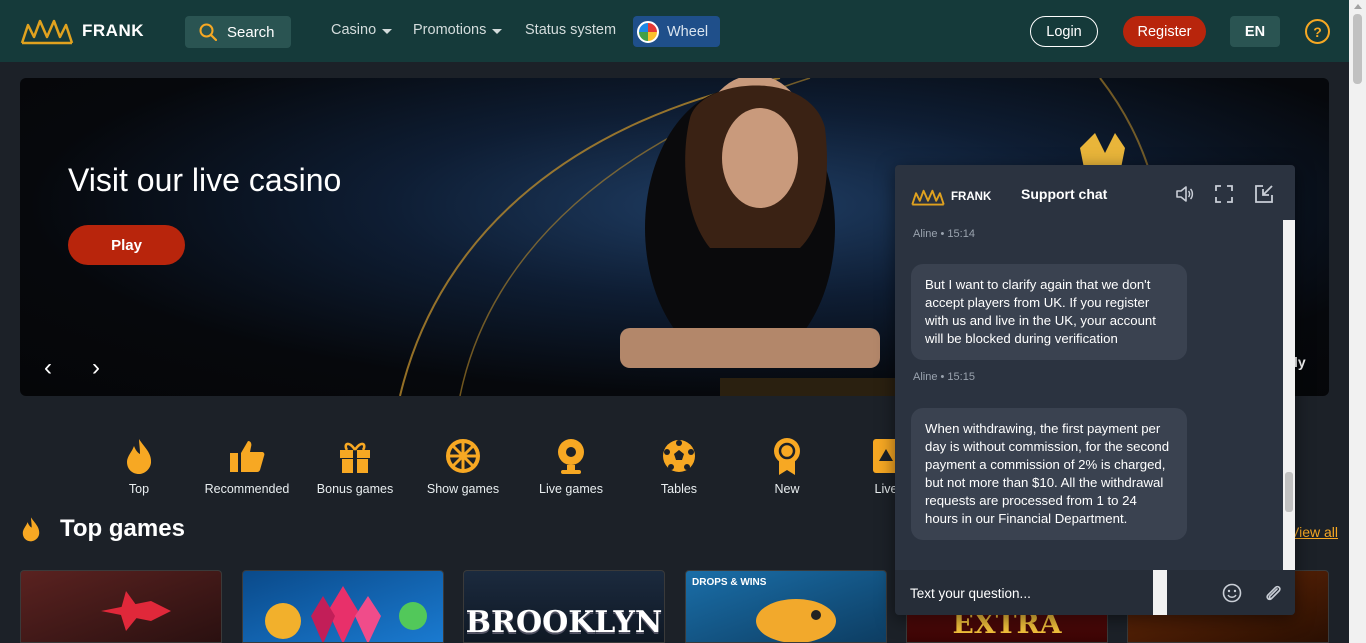 The height and width of the screenshot is (643, 1366). What do you see at coordinates (251, 32) in the screenshot?
I see `search-label: Search` at bounding box center [251, 32].